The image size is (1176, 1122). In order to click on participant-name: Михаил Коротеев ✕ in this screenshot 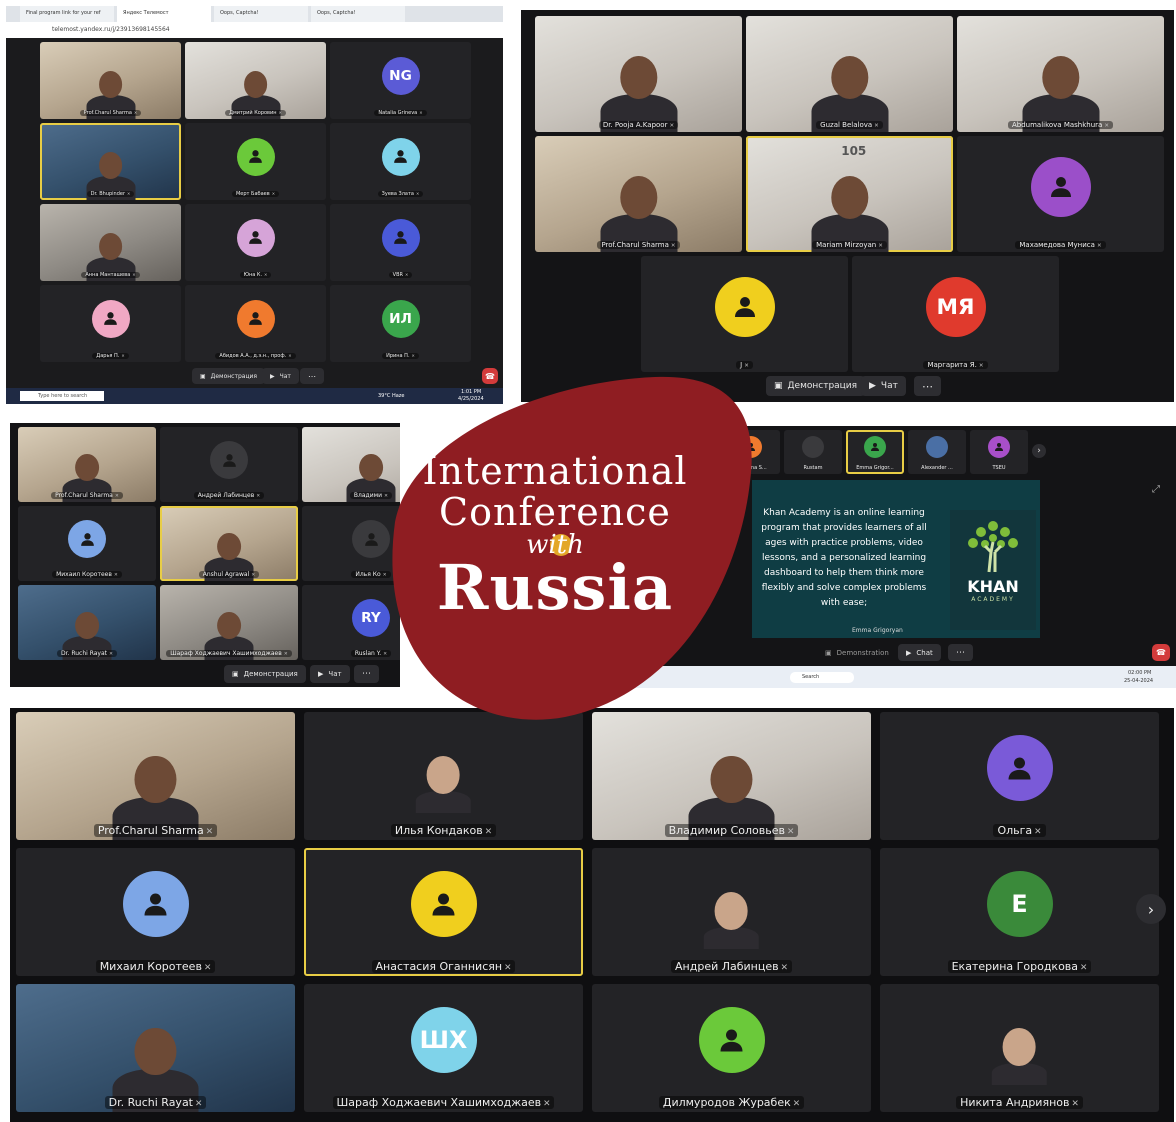, I will do `click(155, 966)`.